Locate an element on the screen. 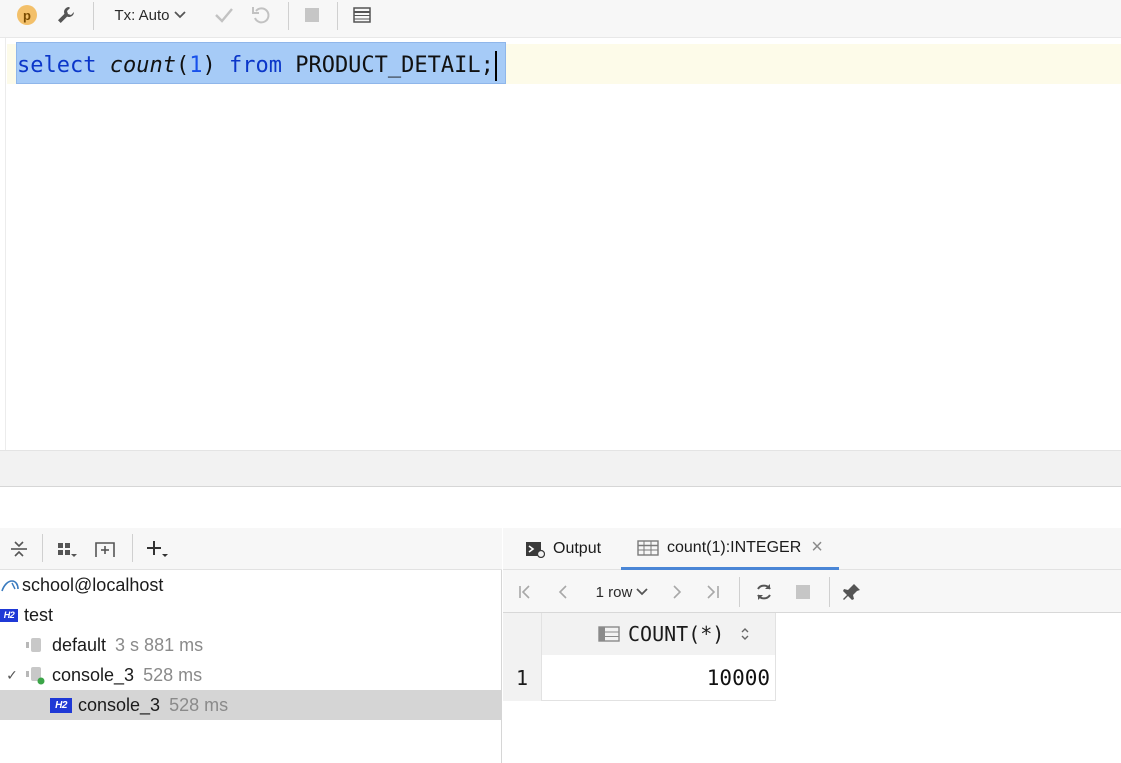 Image resolution: width=1121 pixels, height=763 pixels. tab-label: count(1):INTEGER is located at coordinates (734, 547).